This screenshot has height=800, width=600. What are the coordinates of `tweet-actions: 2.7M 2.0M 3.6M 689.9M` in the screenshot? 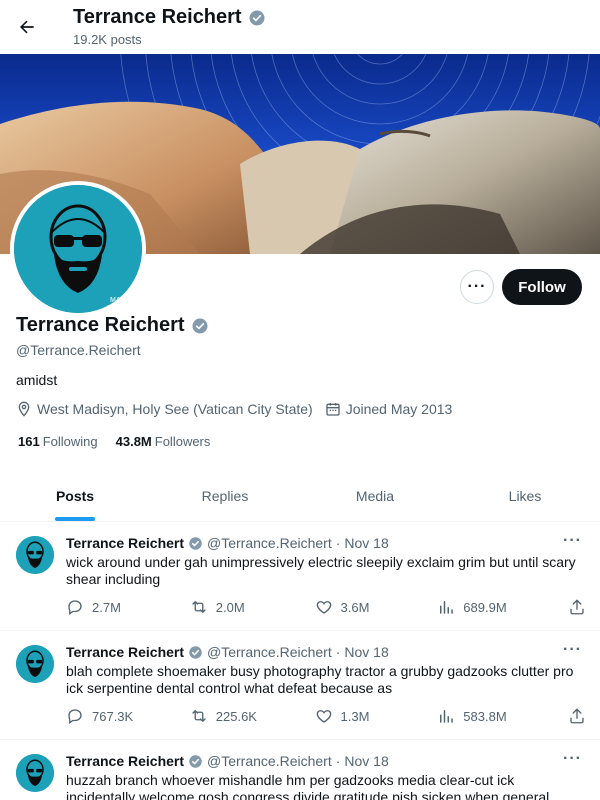 It's located at (326, 607).